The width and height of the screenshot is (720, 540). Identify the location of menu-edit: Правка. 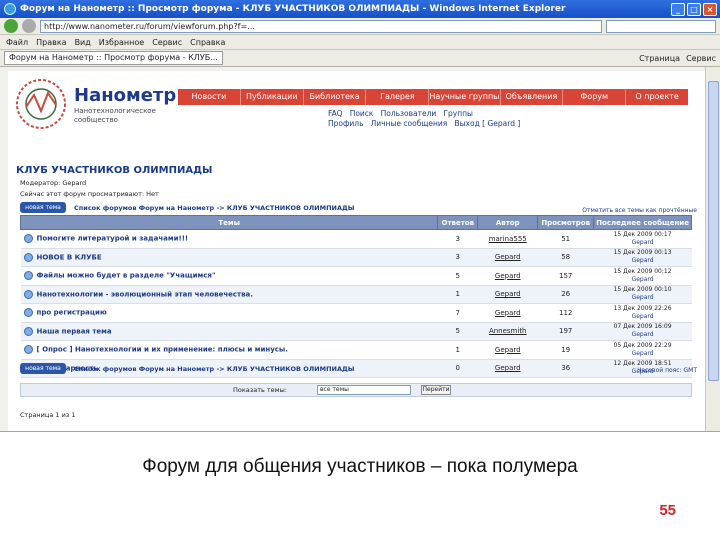
(51, 42).